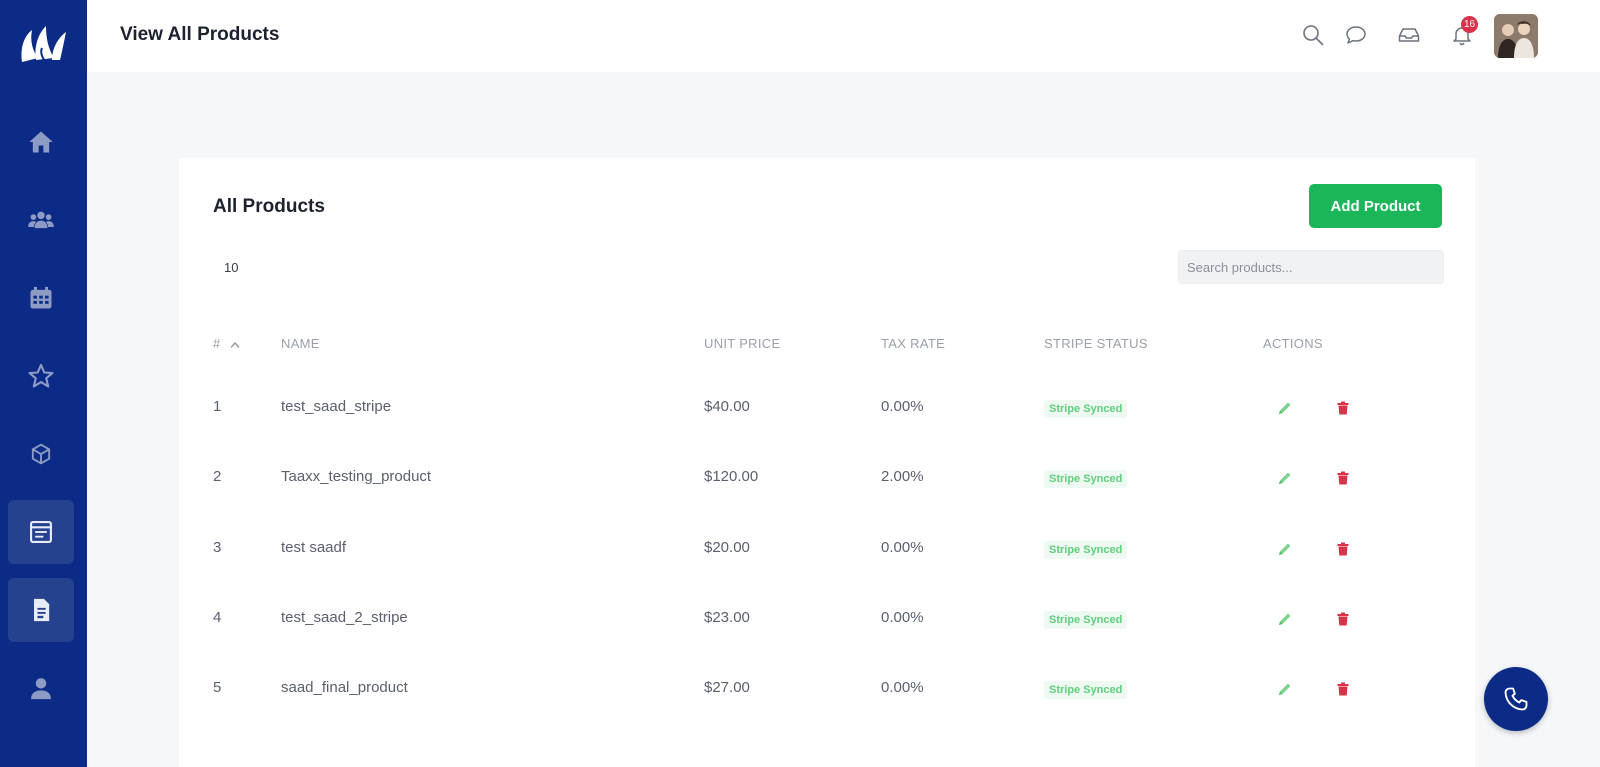 This screenshot has height=767, width=1600. Describe the element at coordinates (227, 343) in the screenshot. I see `column-header-number: #` at that location.